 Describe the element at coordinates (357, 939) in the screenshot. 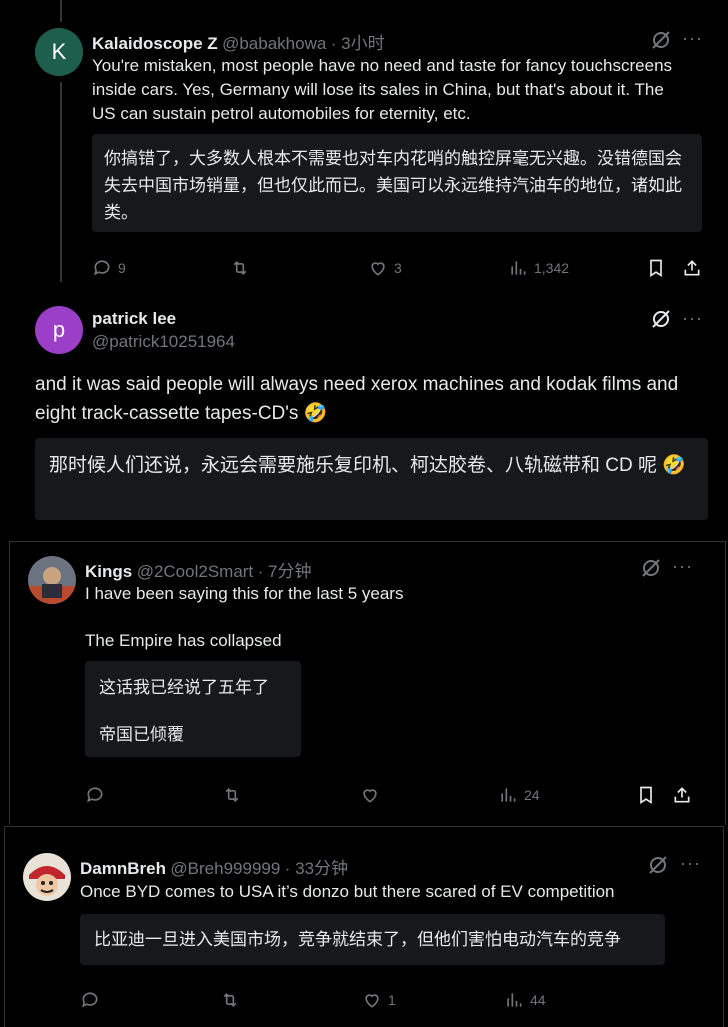

I see `translation-text: 比亚迪一旦进入美国市场，竞争就结束了，但他们害怕电动汽车的竞争` at that location.